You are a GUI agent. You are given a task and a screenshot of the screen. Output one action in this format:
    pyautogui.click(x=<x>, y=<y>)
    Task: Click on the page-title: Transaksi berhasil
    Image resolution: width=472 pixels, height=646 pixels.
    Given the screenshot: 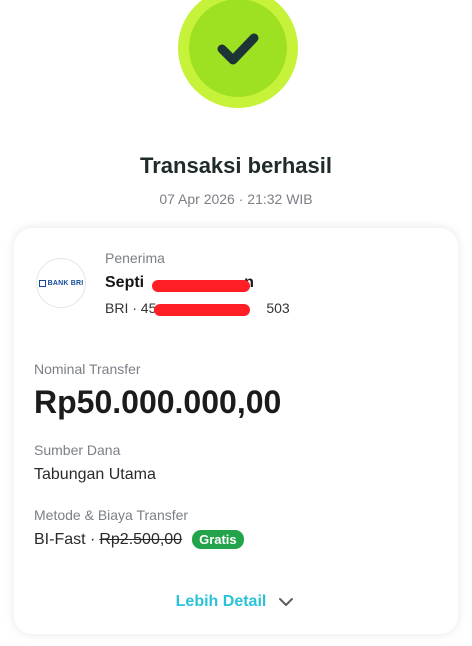 What is the action you would take?
    pyautogui.click(x=236, y=165)
    